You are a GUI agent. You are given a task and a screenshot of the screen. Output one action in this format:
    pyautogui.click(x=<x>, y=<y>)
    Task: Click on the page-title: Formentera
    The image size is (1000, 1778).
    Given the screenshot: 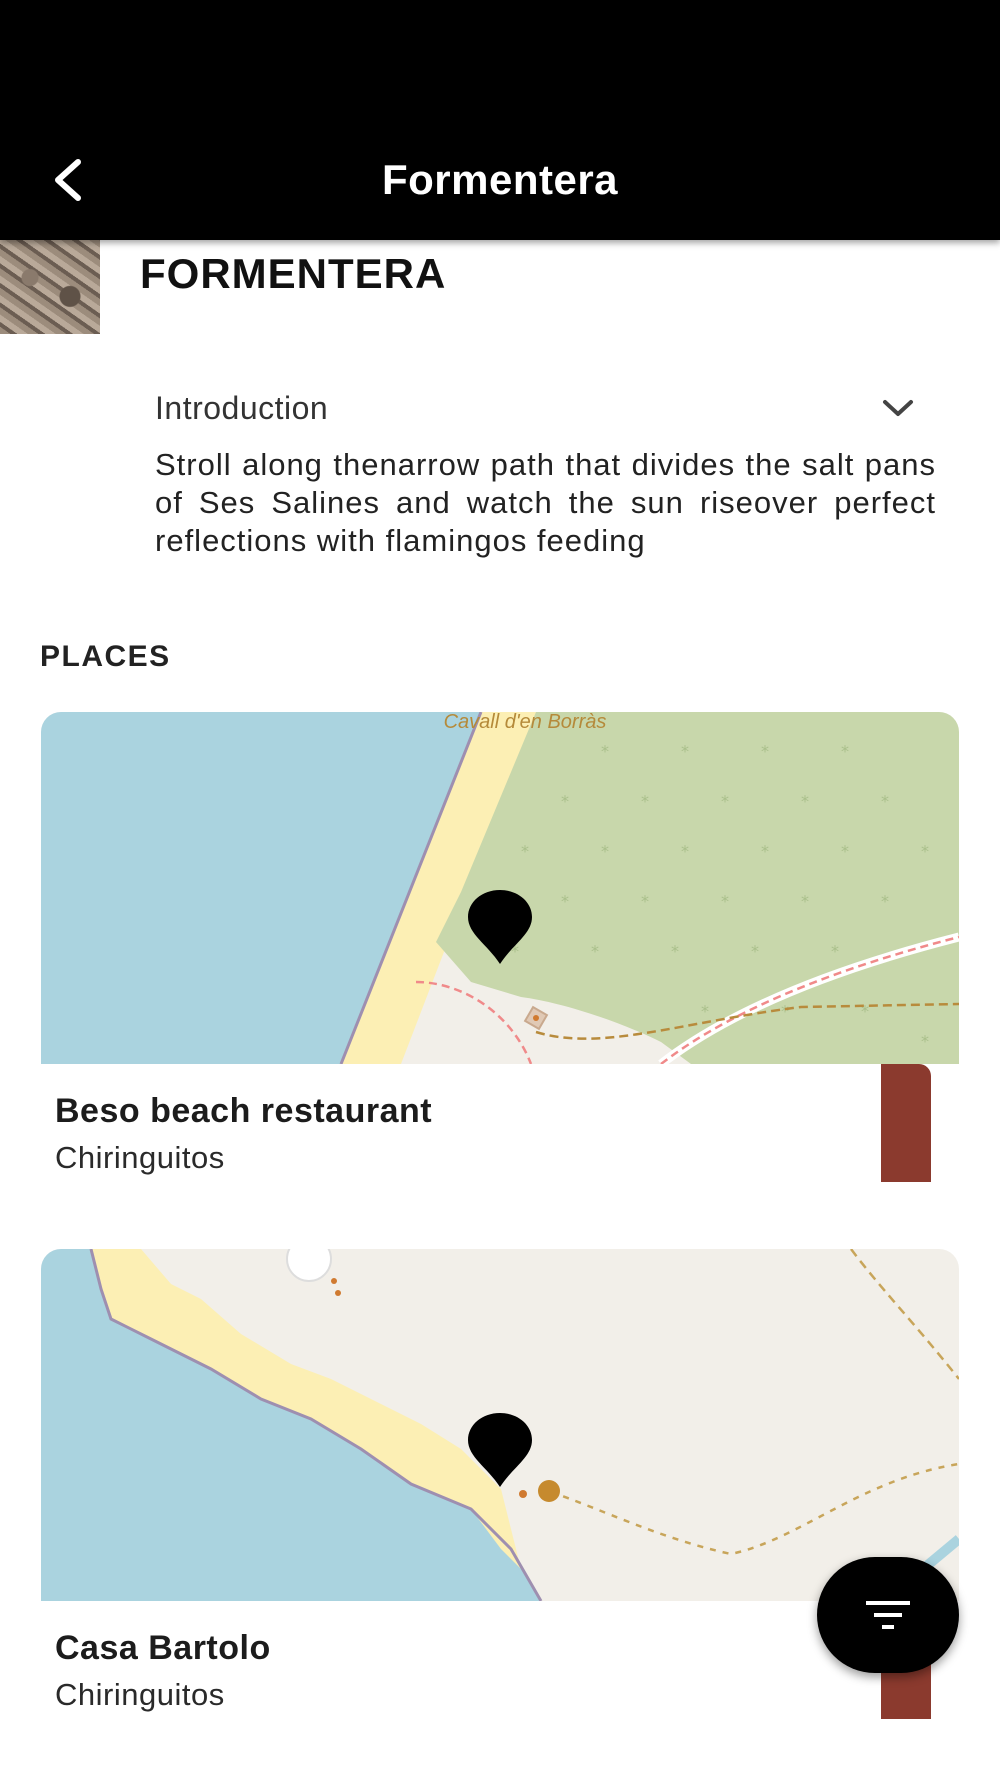 What is the action you would take?
    pyautogui.click(x=500, y=179)
    